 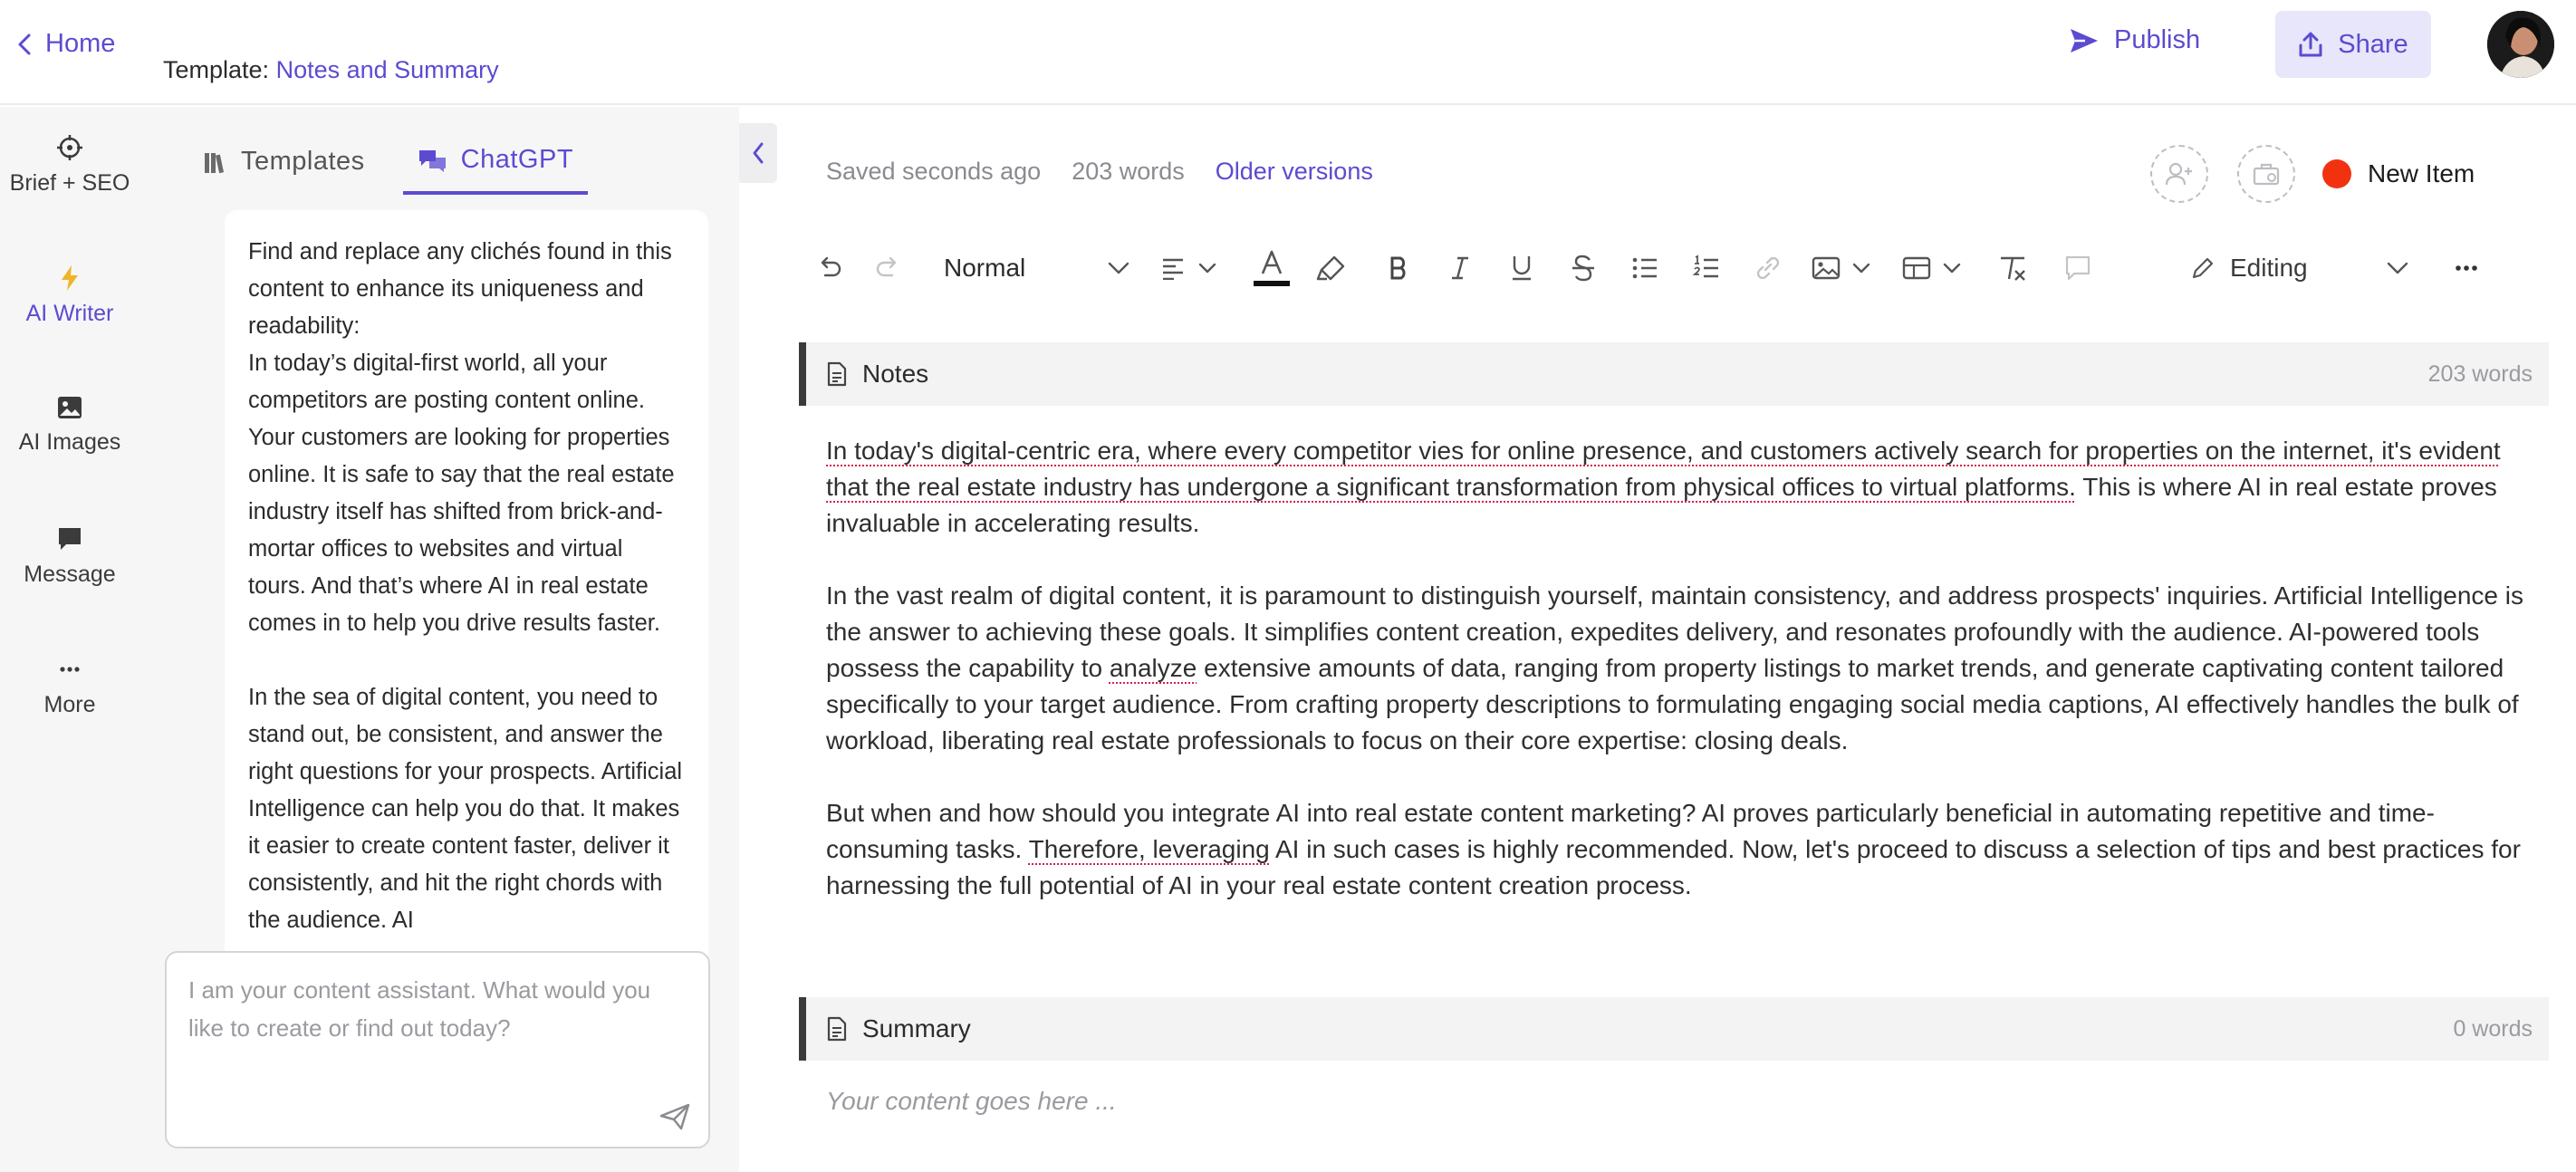 What do you see at coordinates (2421, 173) in the screenshot?
I see `status-label: New Item` at bounding box center [2421, 173].